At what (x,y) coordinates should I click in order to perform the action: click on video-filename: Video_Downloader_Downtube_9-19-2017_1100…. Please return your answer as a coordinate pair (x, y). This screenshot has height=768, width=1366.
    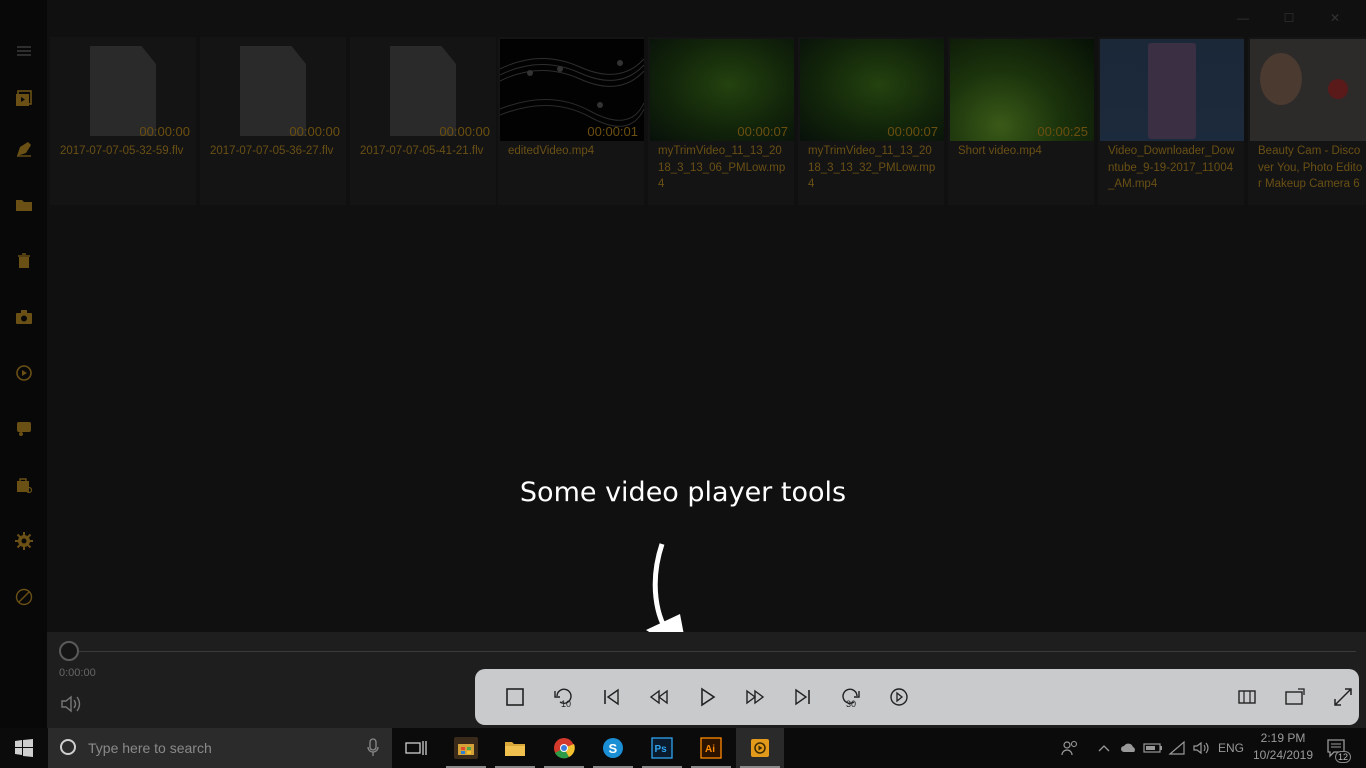
    Looking at the image, I should click on (1171, 167).